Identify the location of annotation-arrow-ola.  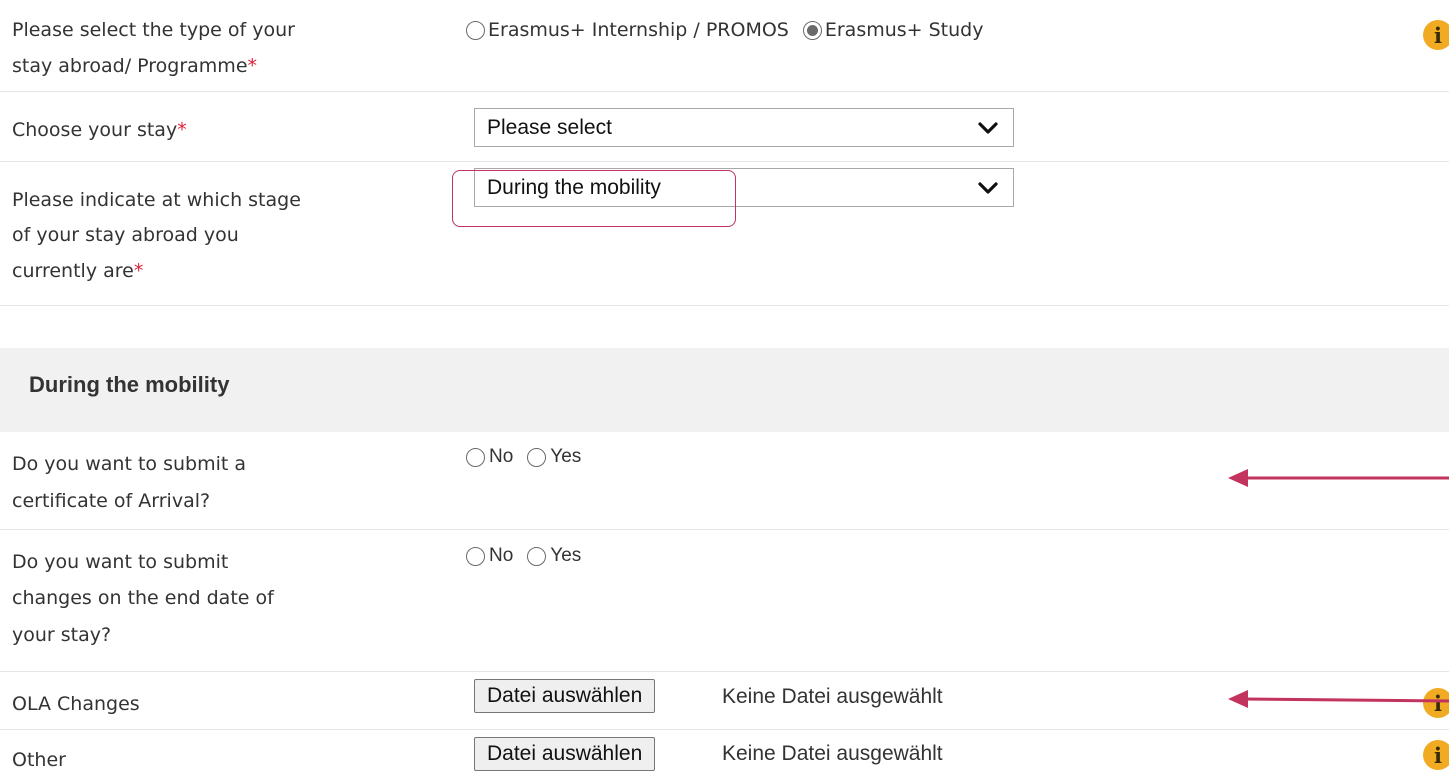
(1338, 699).